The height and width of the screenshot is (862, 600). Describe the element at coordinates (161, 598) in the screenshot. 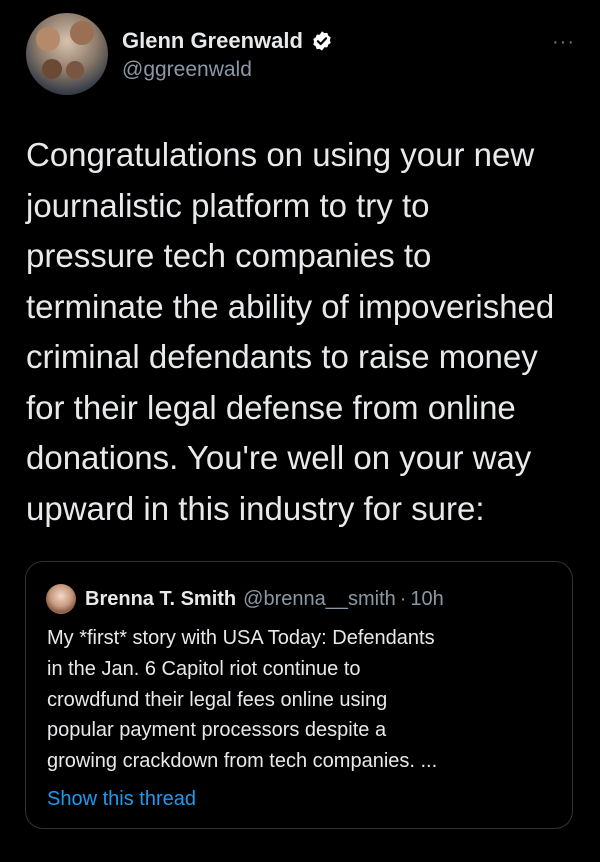

I see `quoted-author-name: Brenna T. Smith` at that location.